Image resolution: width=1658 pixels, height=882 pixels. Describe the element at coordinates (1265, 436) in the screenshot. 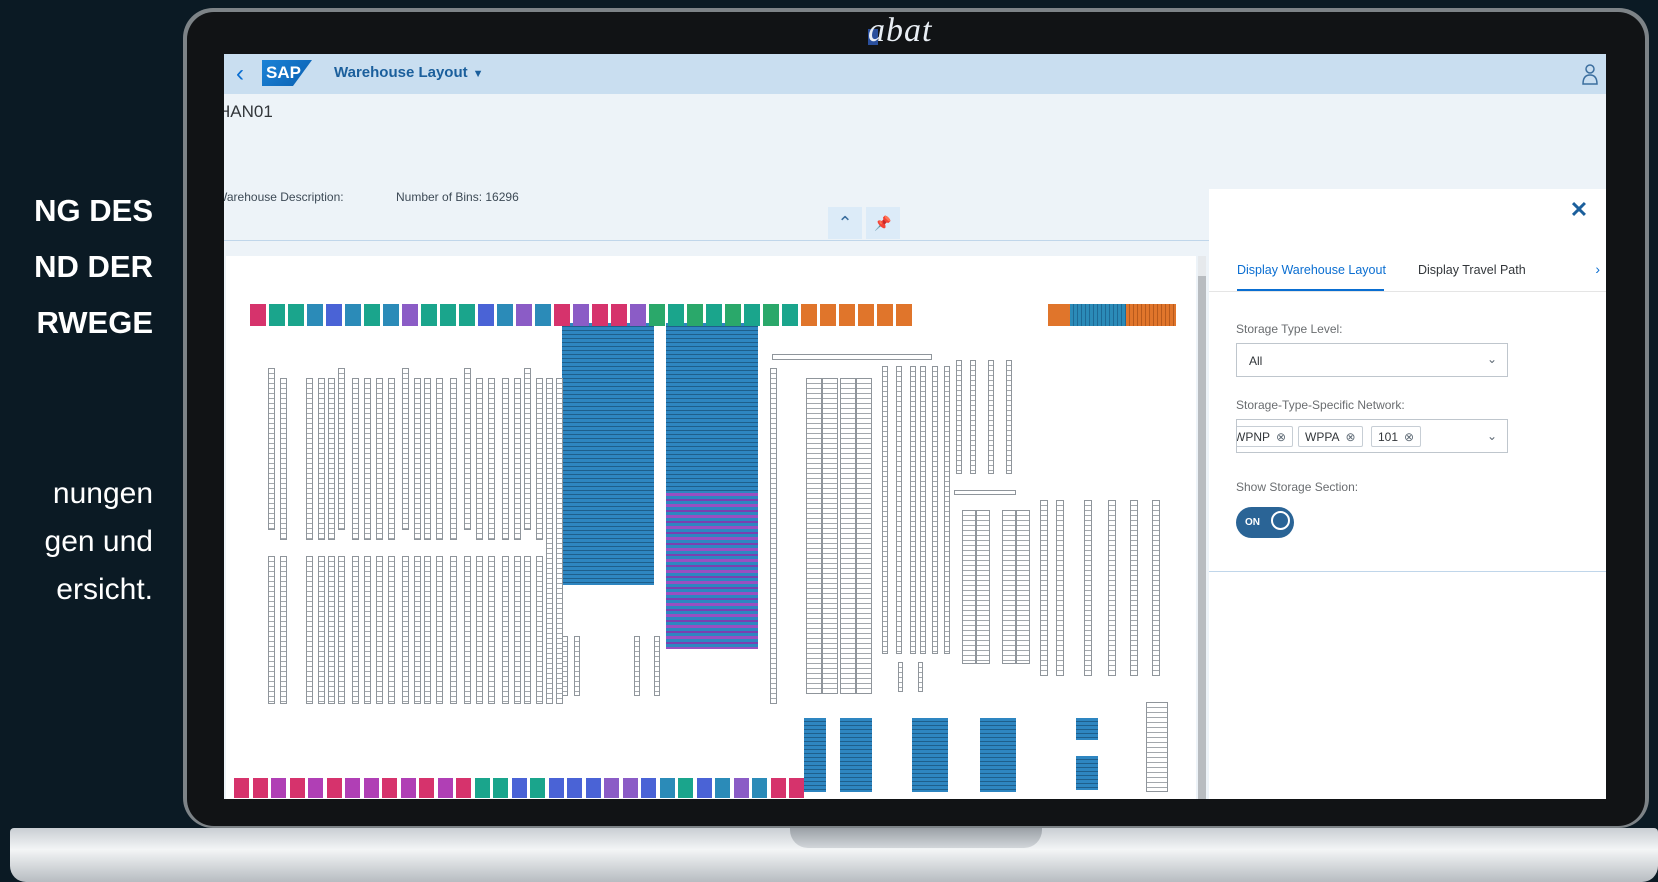

I see `token-wpnp: WPNP ⊗` at that location.